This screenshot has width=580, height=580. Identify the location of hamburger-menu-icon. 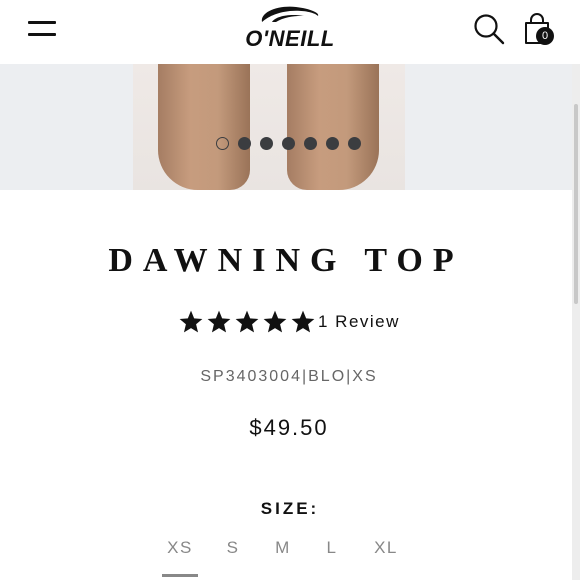
(42, 28).